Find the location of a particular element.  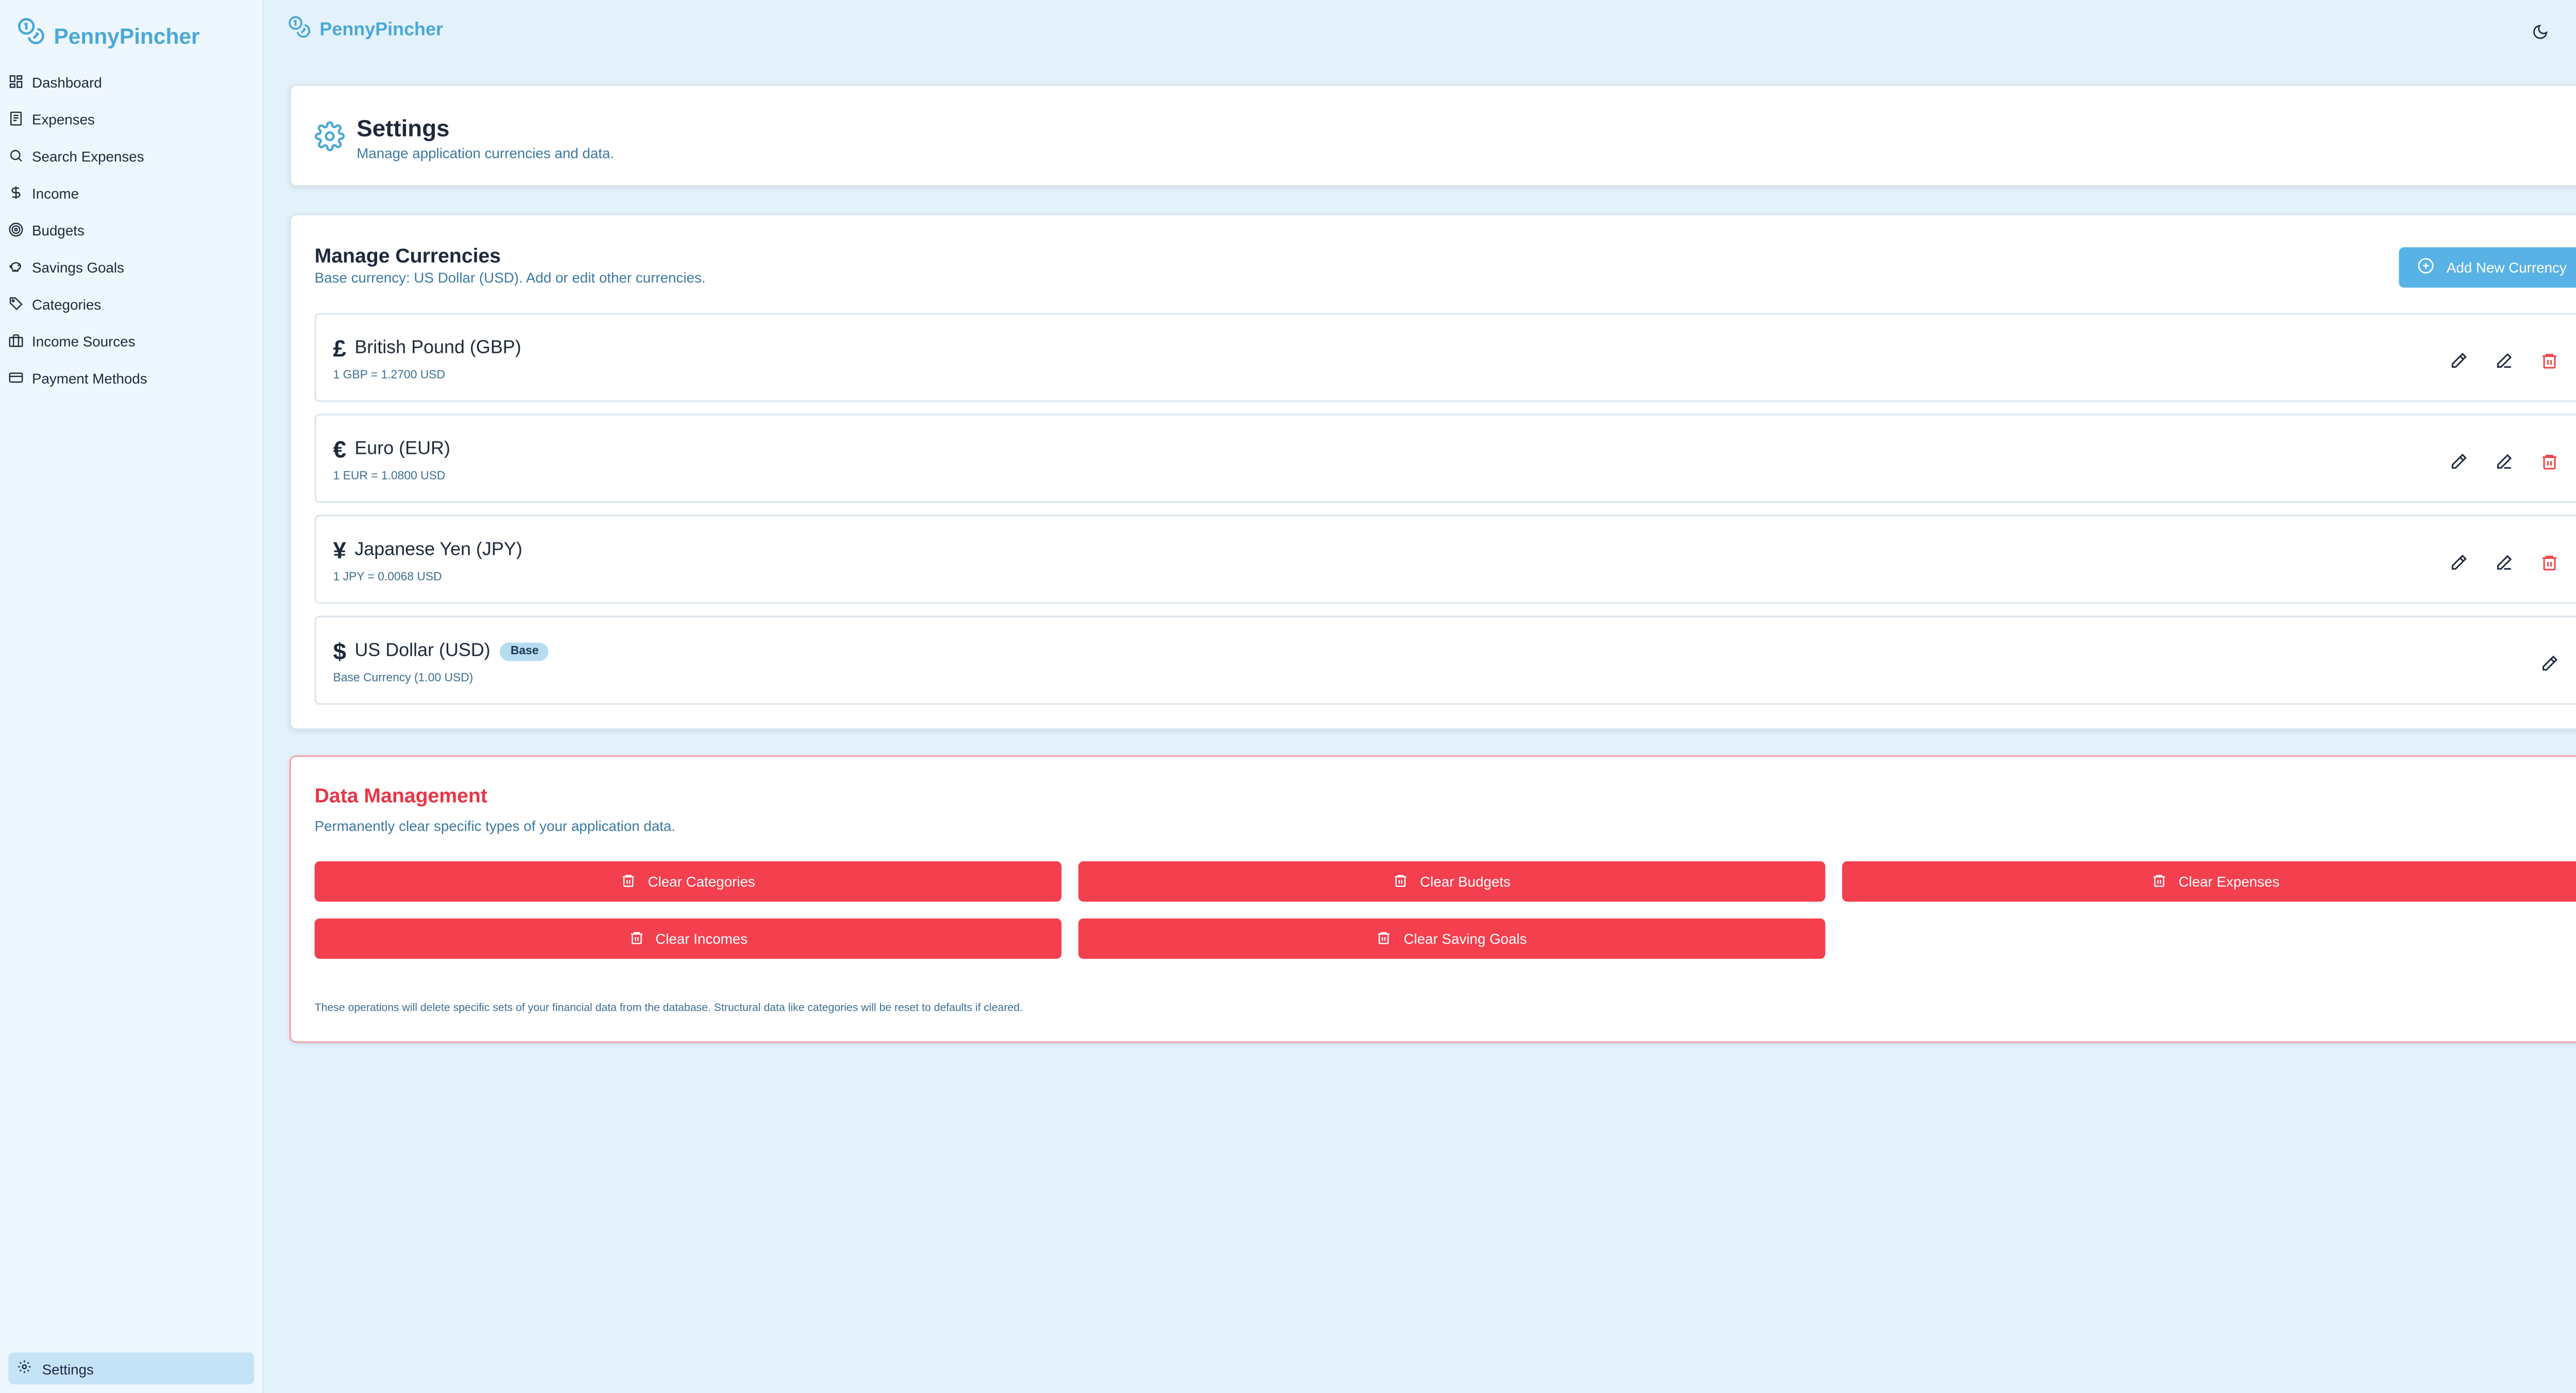

sidebar-item-label: Search Expenses is located at coordinates (88, 156).